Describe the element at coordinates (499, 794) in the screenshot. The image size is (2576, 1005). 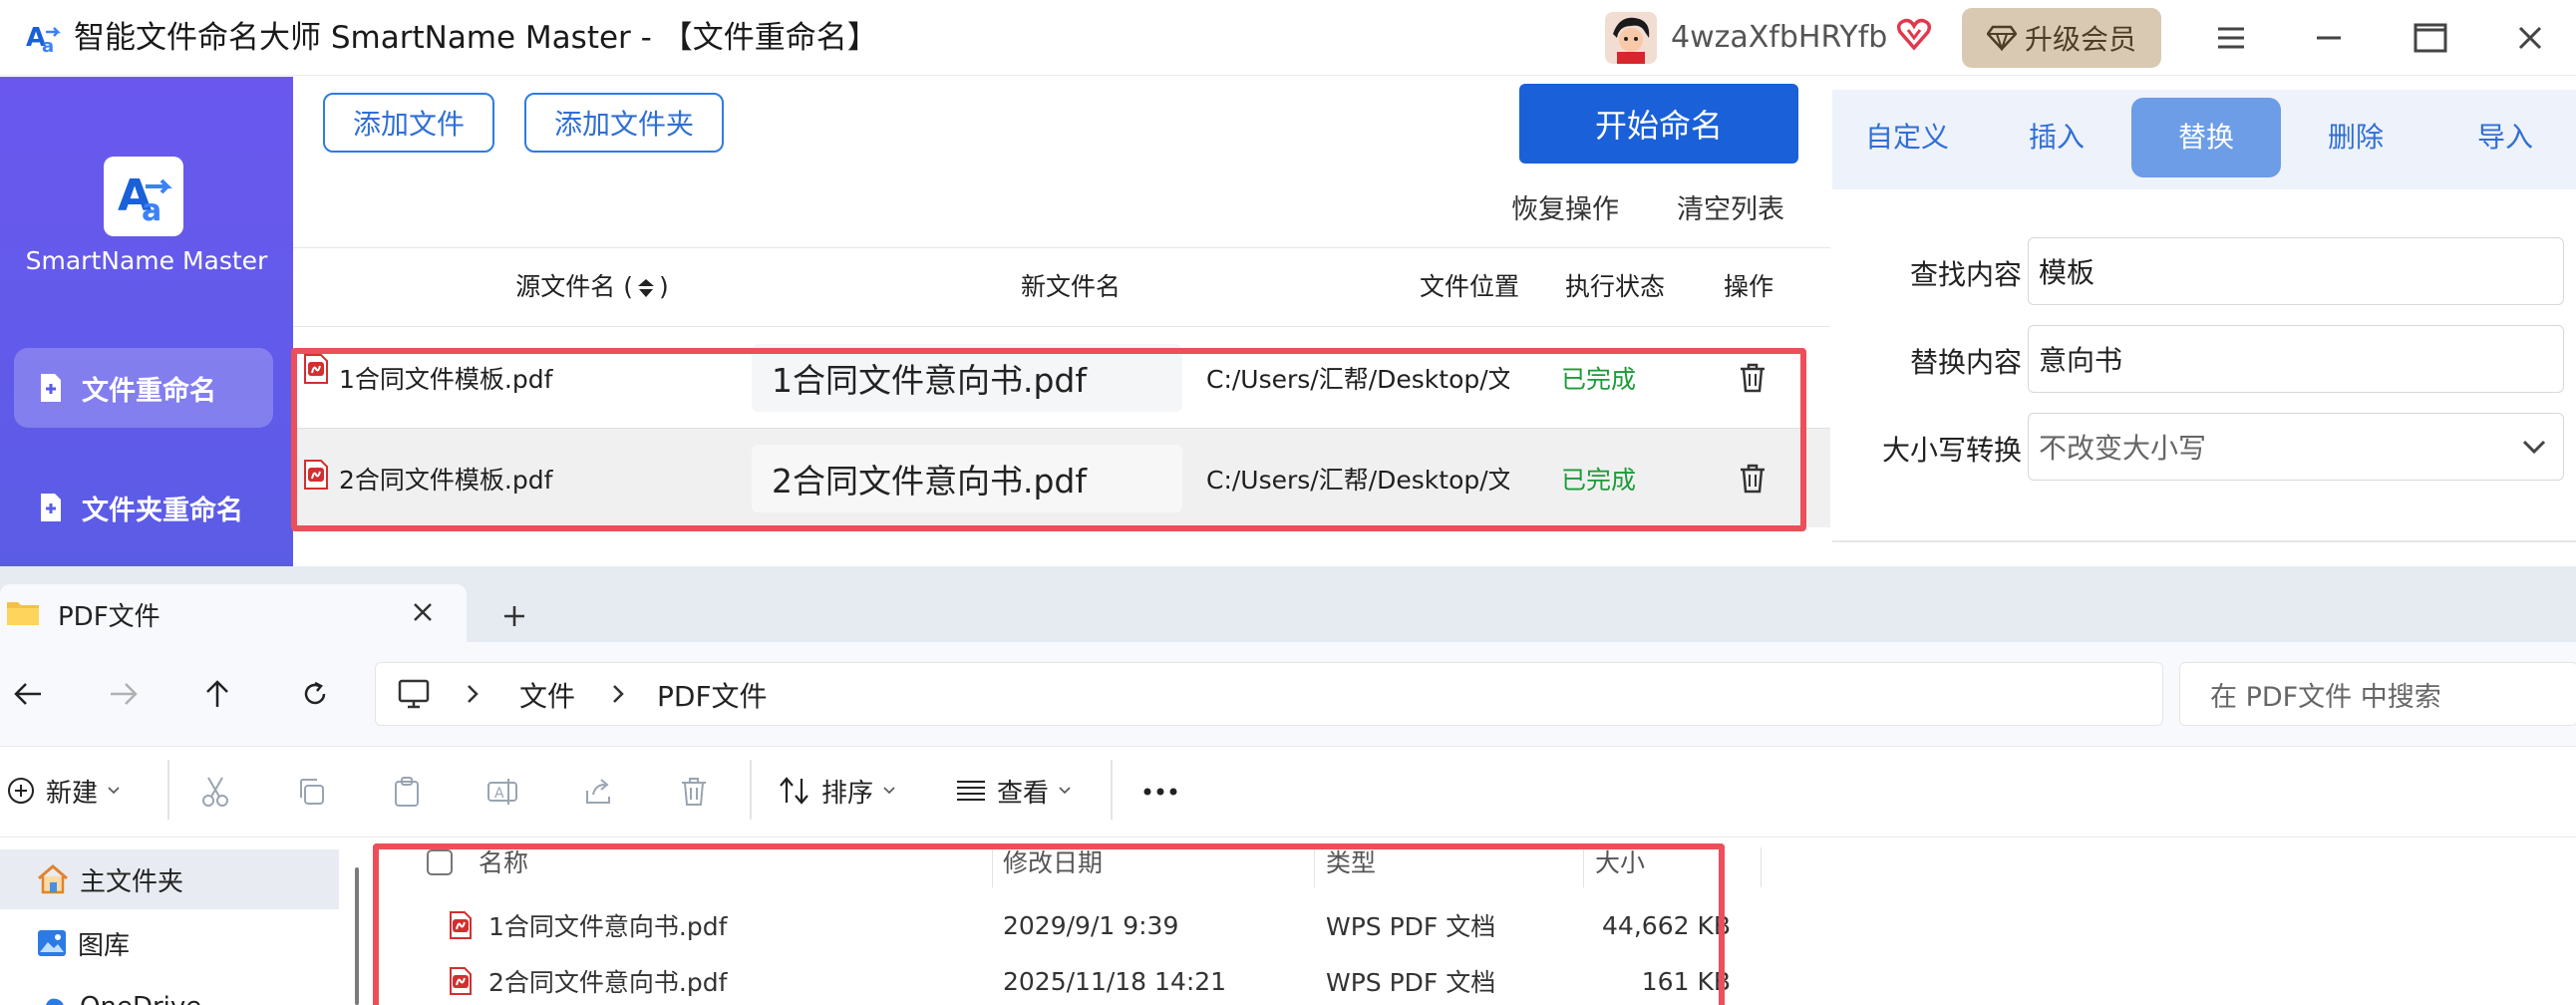
I see `svg-text: A` at that location.